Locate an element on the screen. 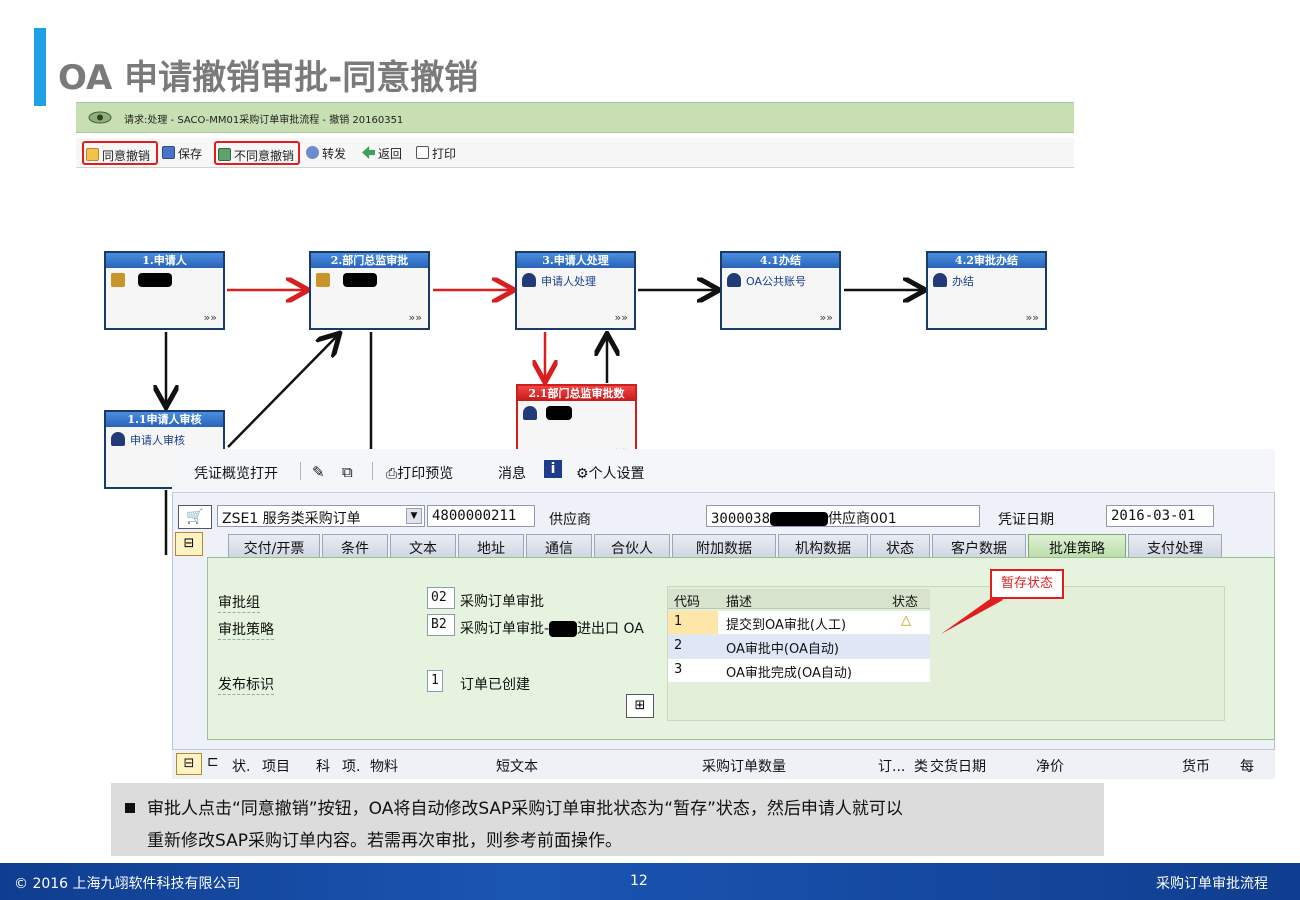  settings-icon: ⚙ is located at coordinates (582, 474).